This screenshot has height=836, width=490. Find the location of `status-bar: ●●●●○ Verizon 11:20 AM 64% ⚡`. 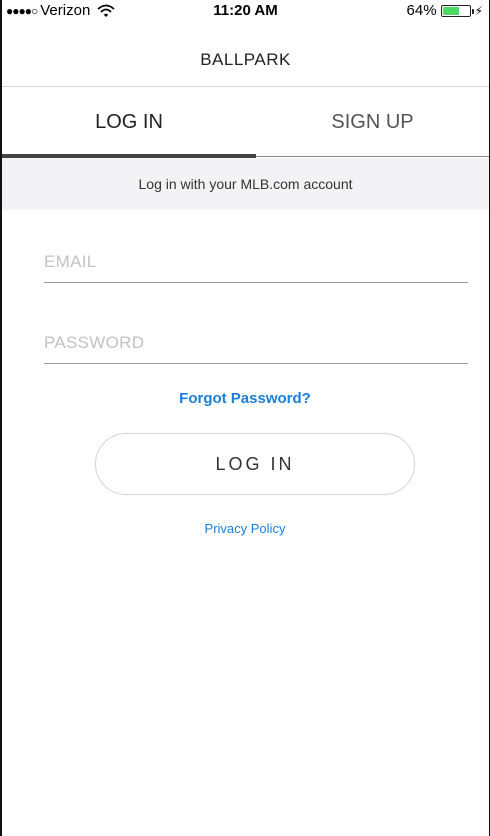

status-bar: ●●●●○ Verizon 11:20 AM 64% ⚡ is located at coordinates (245, 11).